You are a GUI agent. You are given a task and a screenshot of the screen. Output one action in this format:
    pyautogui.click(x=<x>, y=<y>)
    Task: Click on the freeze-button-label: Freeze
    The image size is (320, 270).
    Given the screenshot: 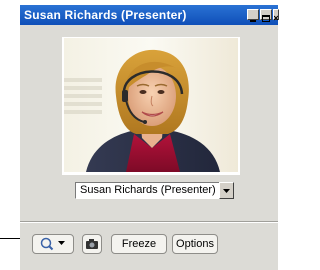 What is the action you would take?
    pyautogui.click(x=139, y=244)
    